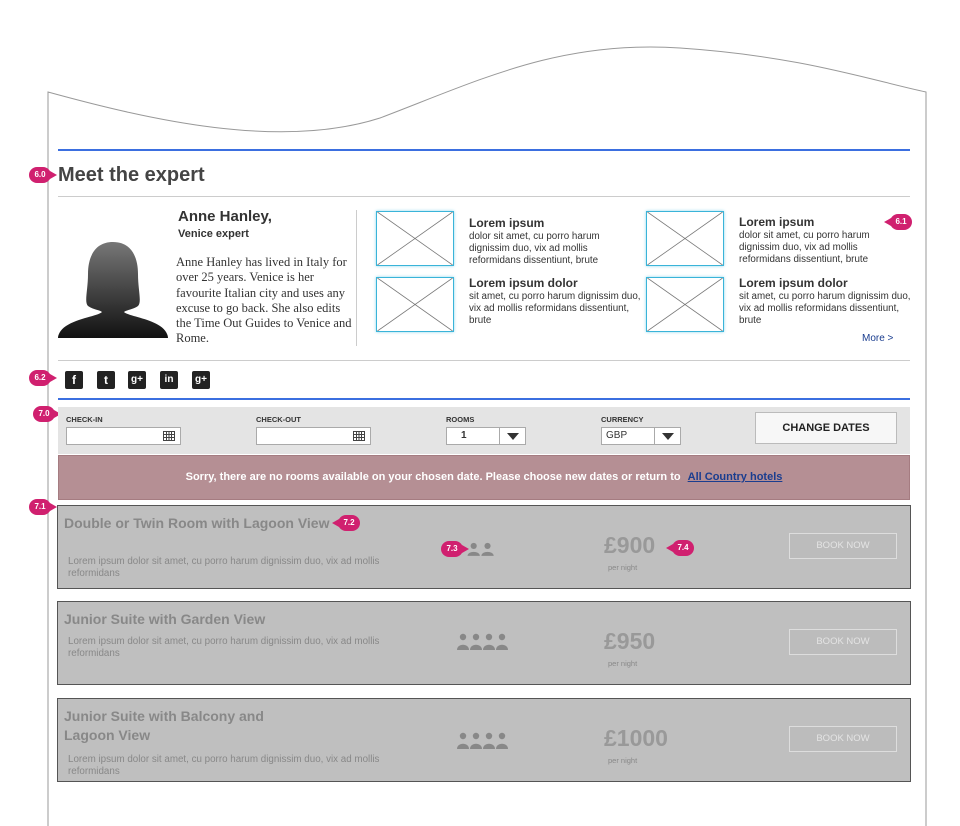 The image size is (960, 826). I want to click on googleplus-icon: g+, so click(137, 380).